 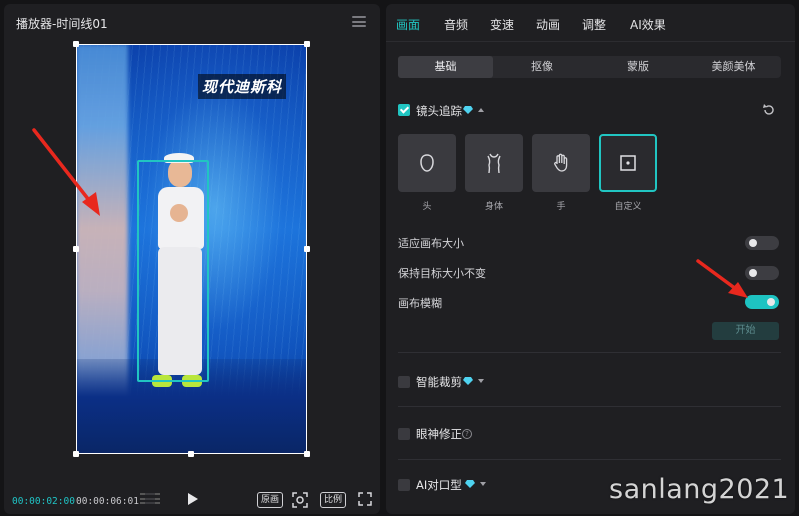 What do you see at coordinates (173, 271) in the screenshot?
I see `tracking-box` at bounding box center [173, 271].